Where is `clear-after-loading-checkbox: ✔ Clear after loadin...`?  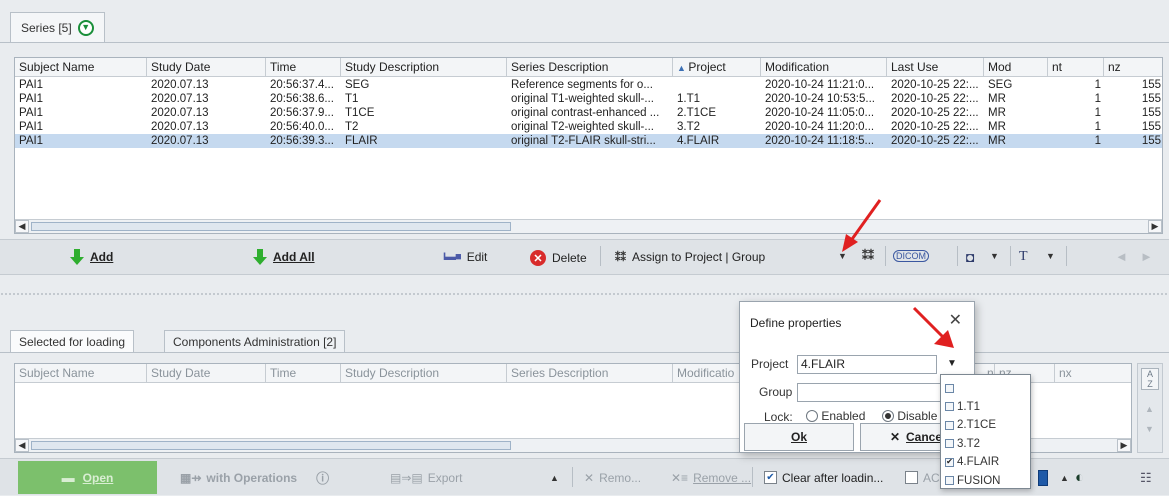
clear-after-loading-checkbox: ✔ Clear after loadin... is located at coordinates (823, 477).